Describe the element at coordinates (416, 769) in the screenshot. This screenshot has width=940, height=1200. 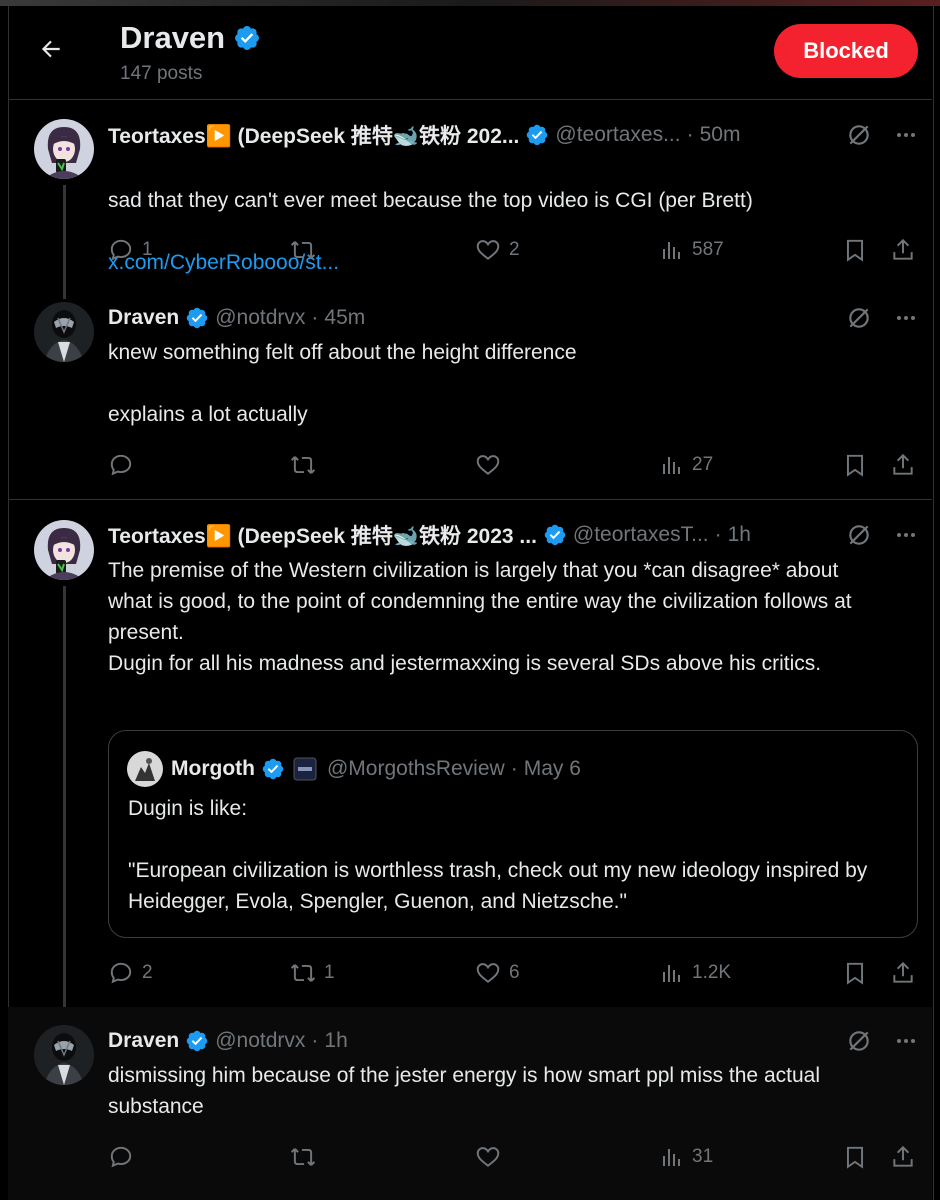
I see `quote-author-handle: @MorgothsReview` at that location.